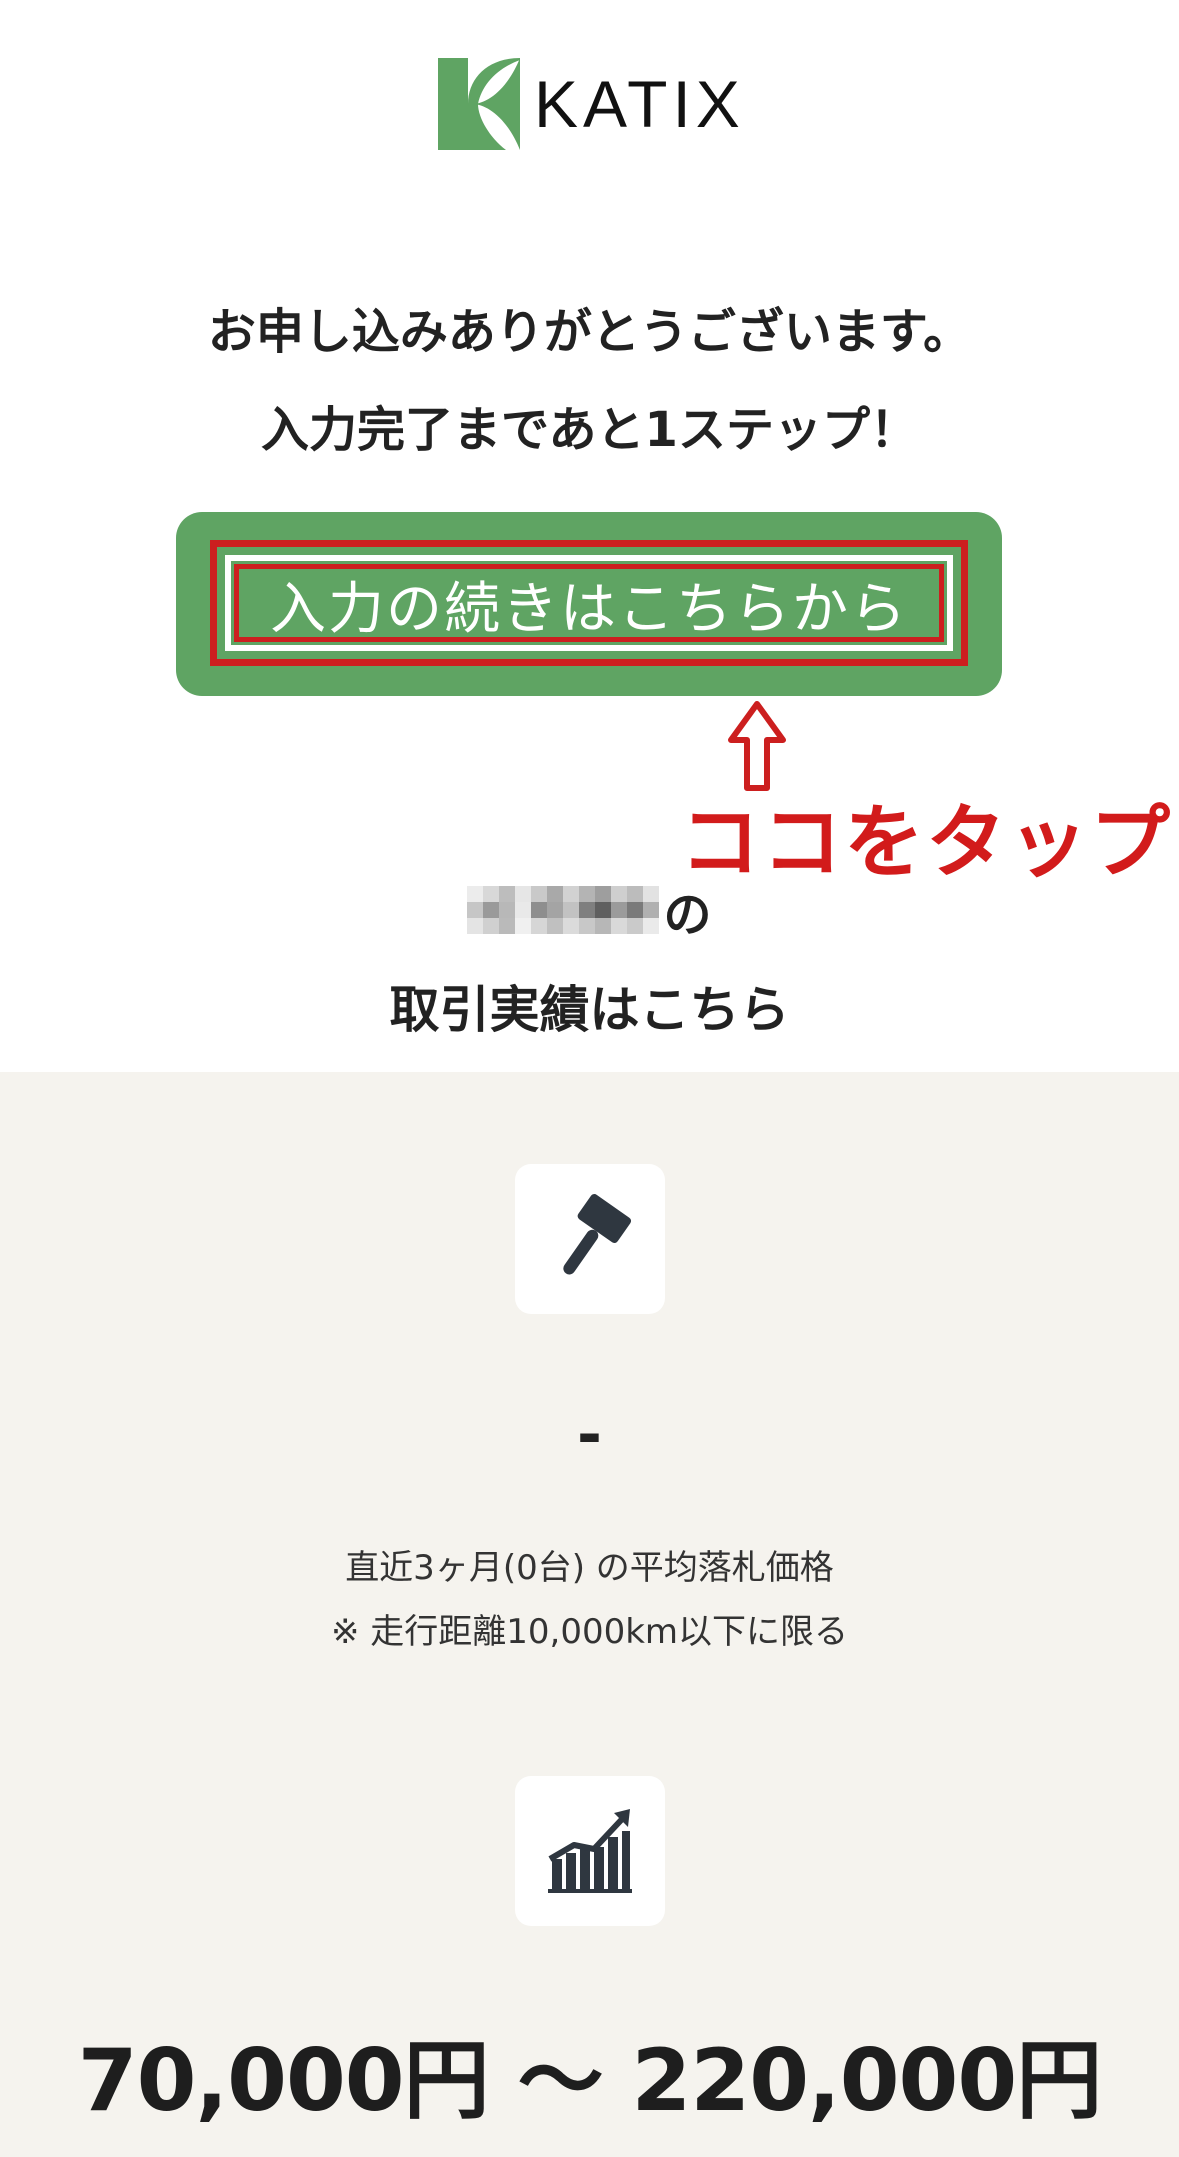  What do you see at coordinates (589, 1568) in the screenshot?
I see `average-price-caption: 直近3ヶ月(0台) の平均落札価格` at bounding box center [589, 1568].